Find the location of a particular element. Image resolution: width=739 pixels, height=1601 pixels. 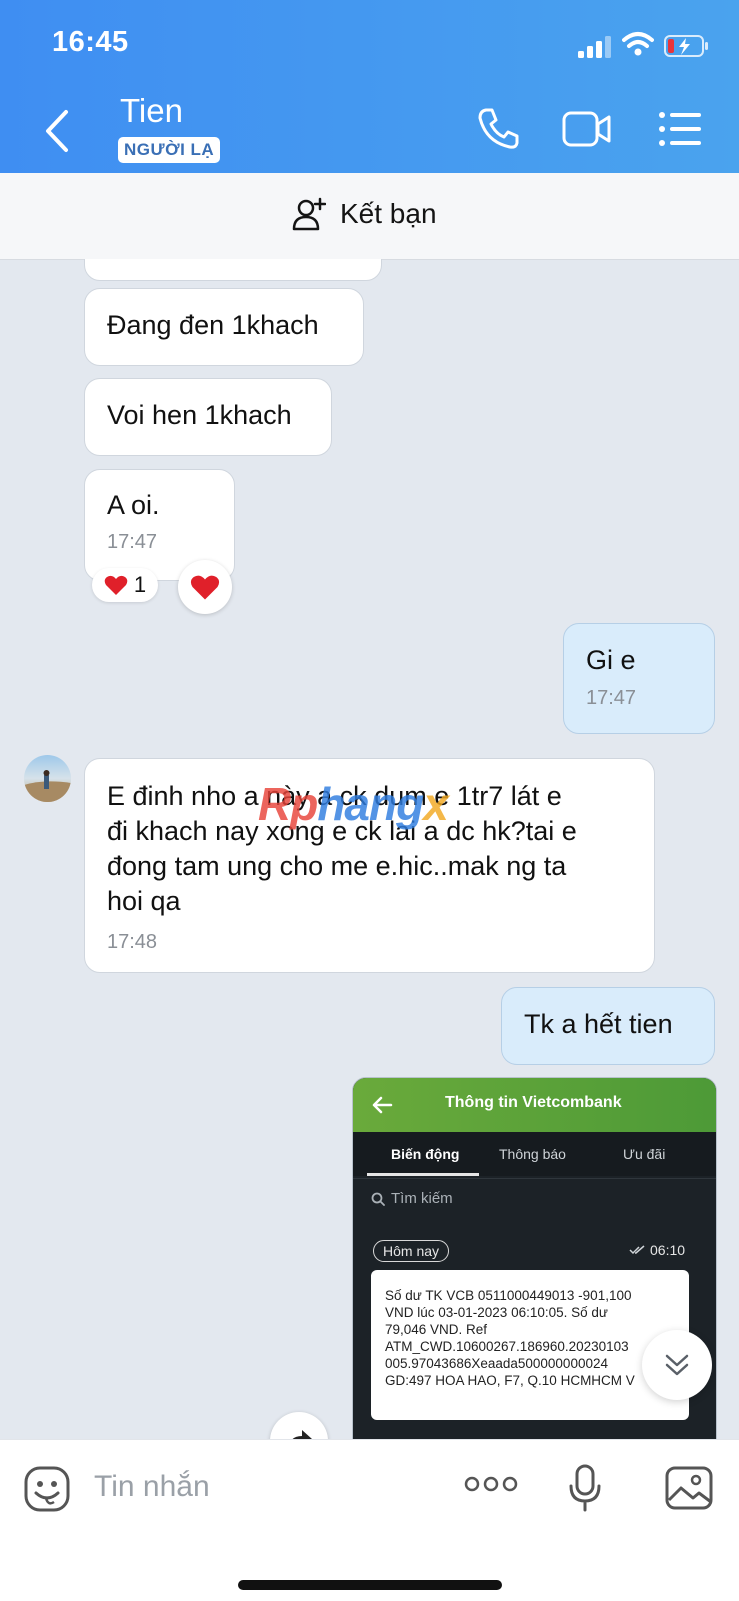

image-card-line: GD:497 HOA HAO, F7, Q.10 HCMHCM V is located at coordinates (510, 1380).